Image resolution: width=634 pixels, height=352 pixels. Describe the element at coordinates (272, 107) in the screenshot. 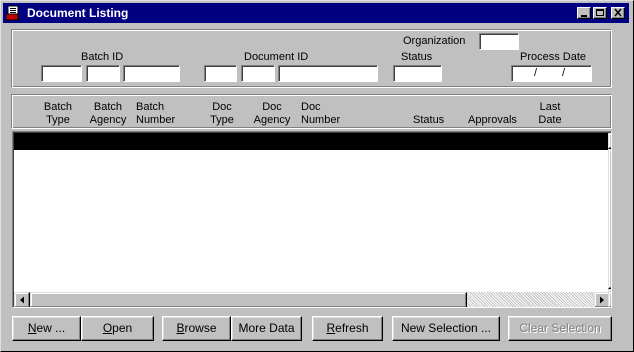

I see `col-doc-agency-line1: Doc` at that location.